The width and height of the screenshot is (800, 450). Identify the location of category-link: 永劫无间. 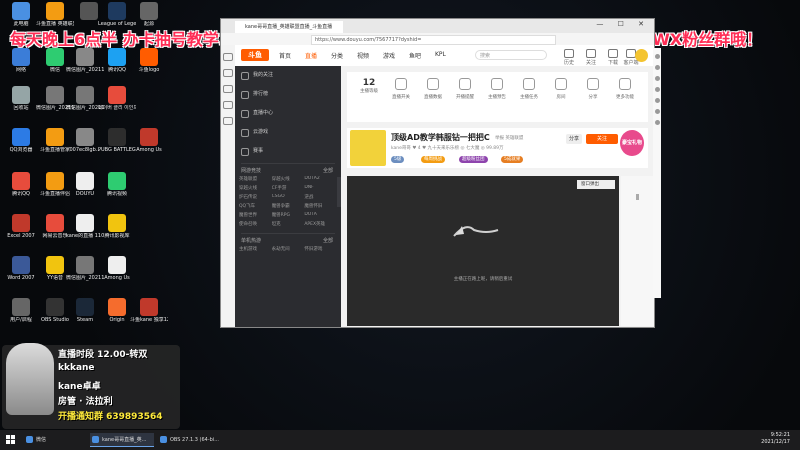
(288, 249).